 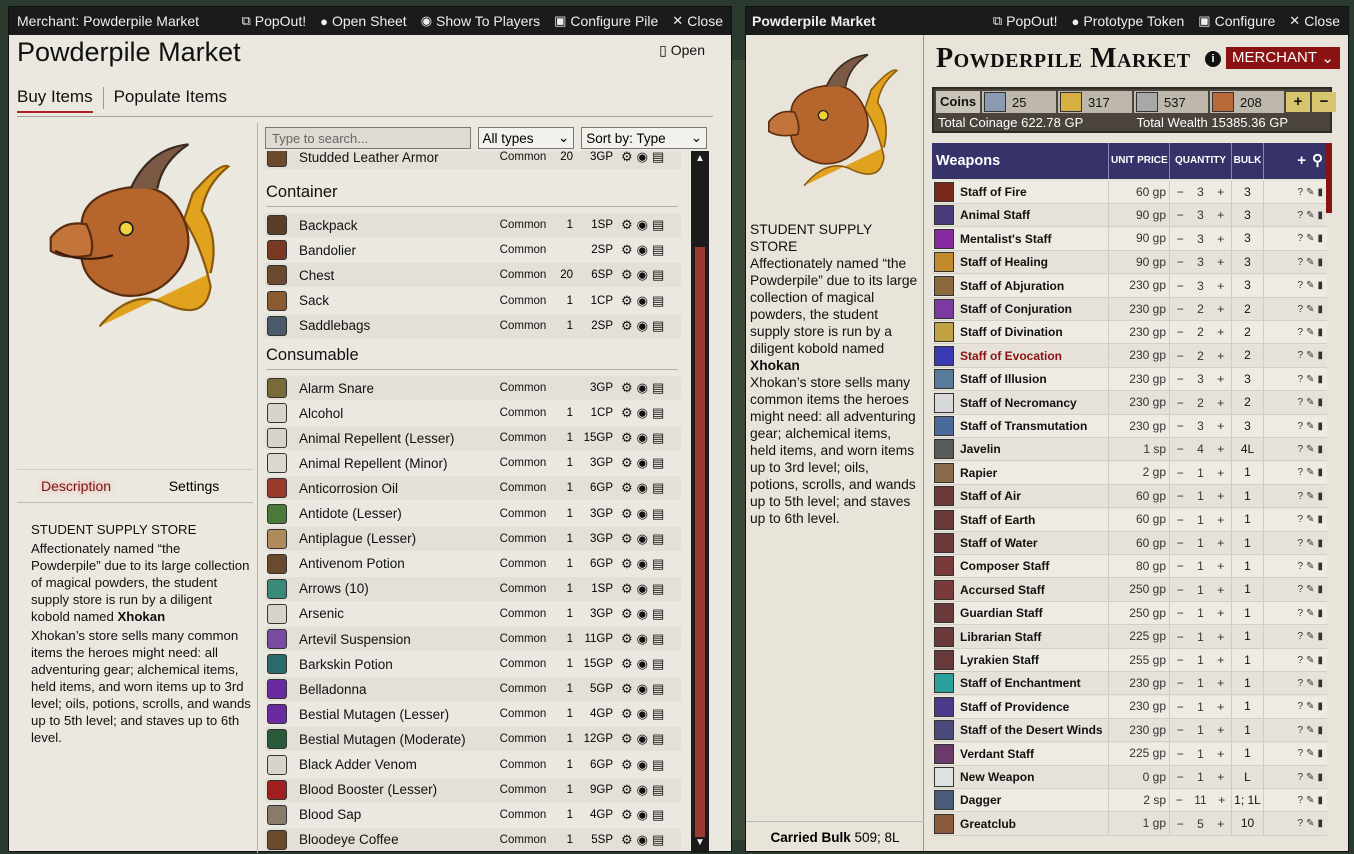 What do you see at coordinates (1129, 590) in the screenshot?
I see `inventory-row: Accursed Staff 250 gp −1 +1? ✎ ▮` at bounding box center [1129, 590].